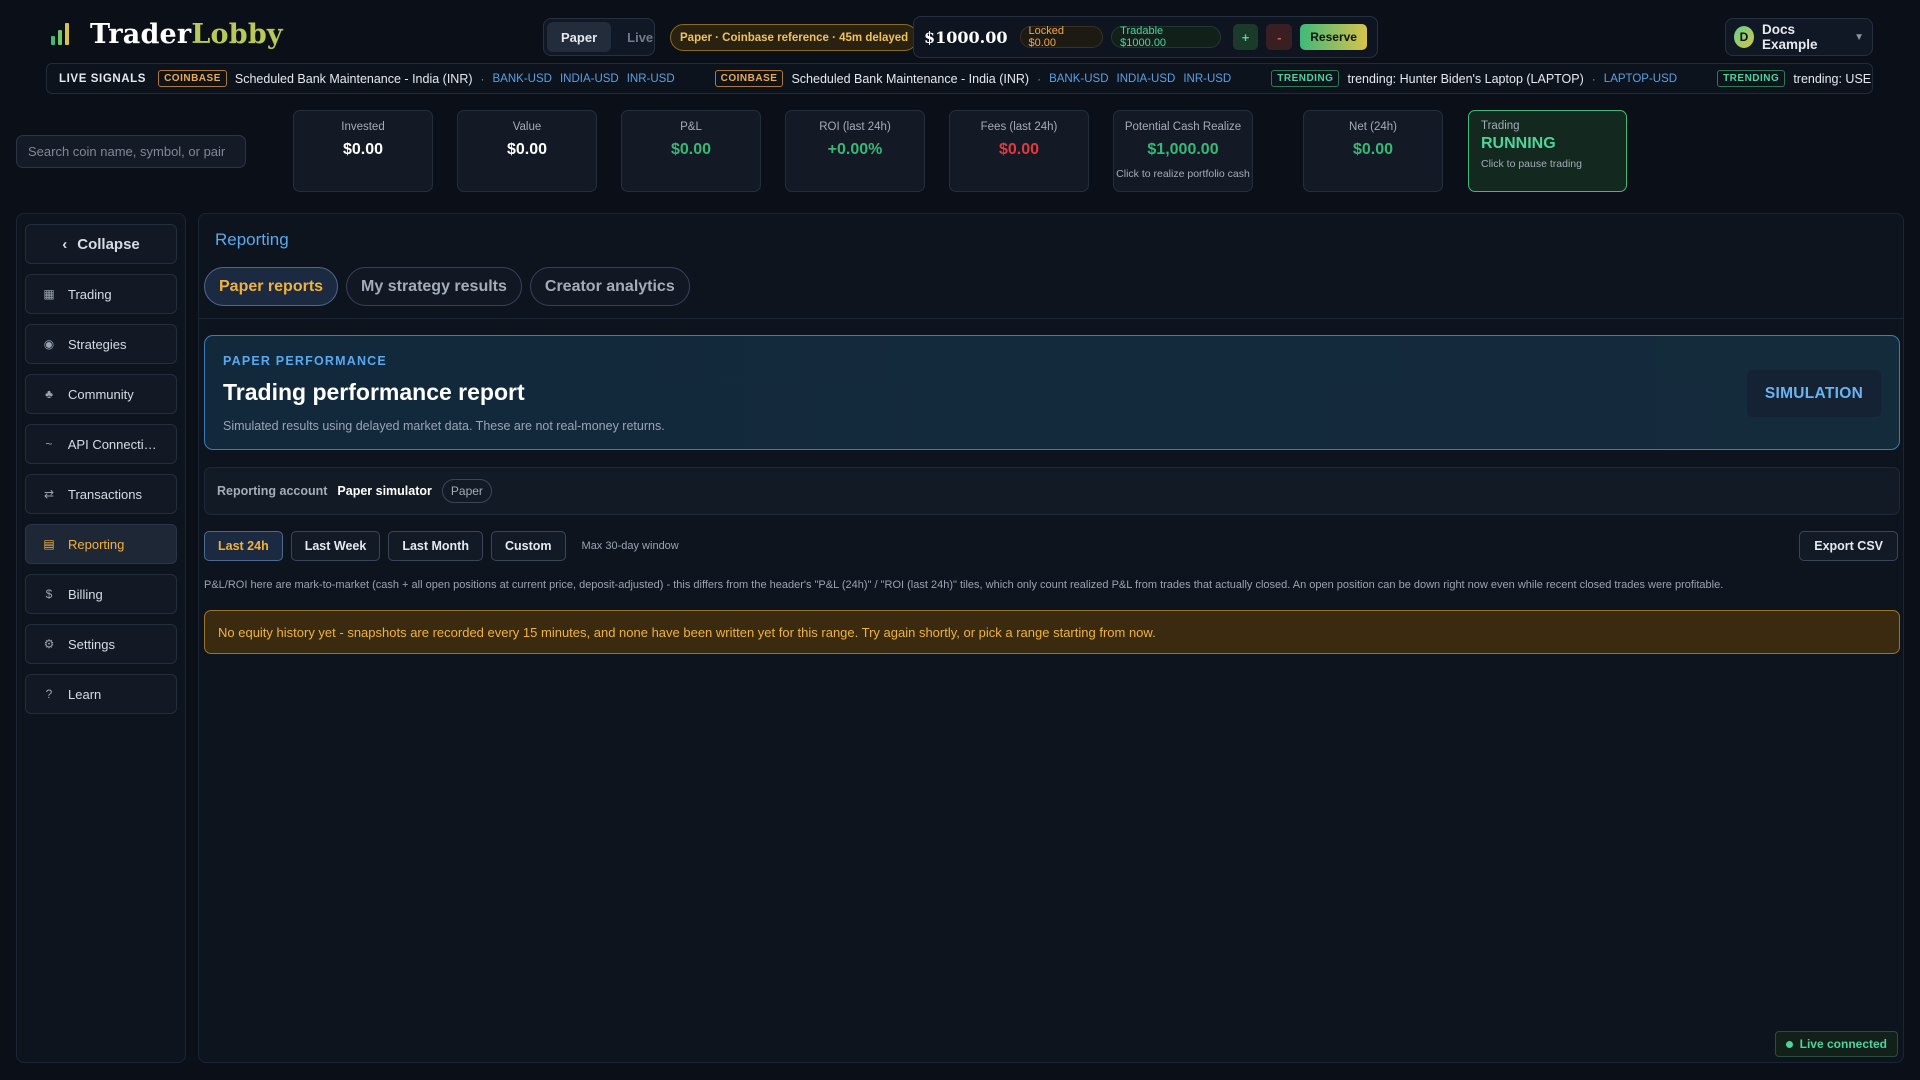  I want to click on stat-net: Net (24h) $0.00, so click(1373, 151).